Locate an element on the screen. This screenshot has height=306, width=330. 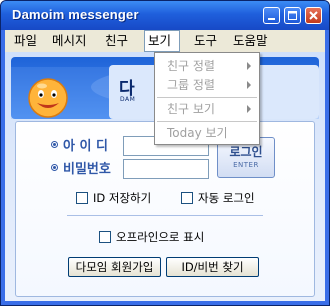
maximize-button is located at coordinates (292, 15).